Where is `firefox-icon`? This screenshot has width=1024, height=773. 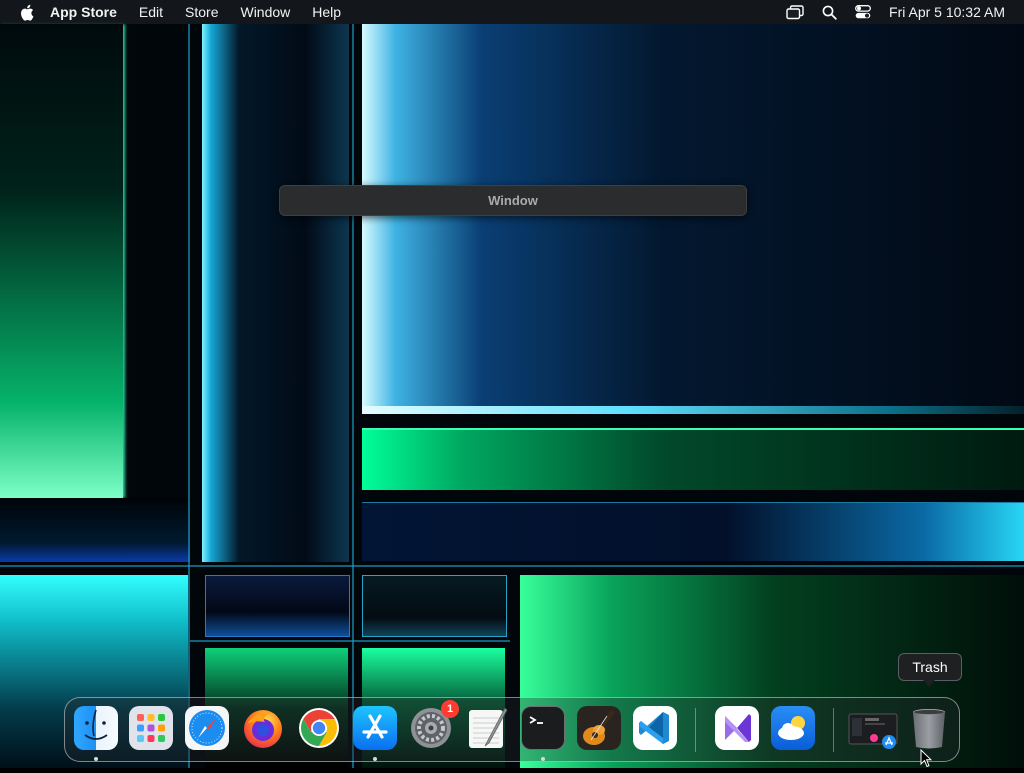 firefox-icon is located at coordinates (263, 728).